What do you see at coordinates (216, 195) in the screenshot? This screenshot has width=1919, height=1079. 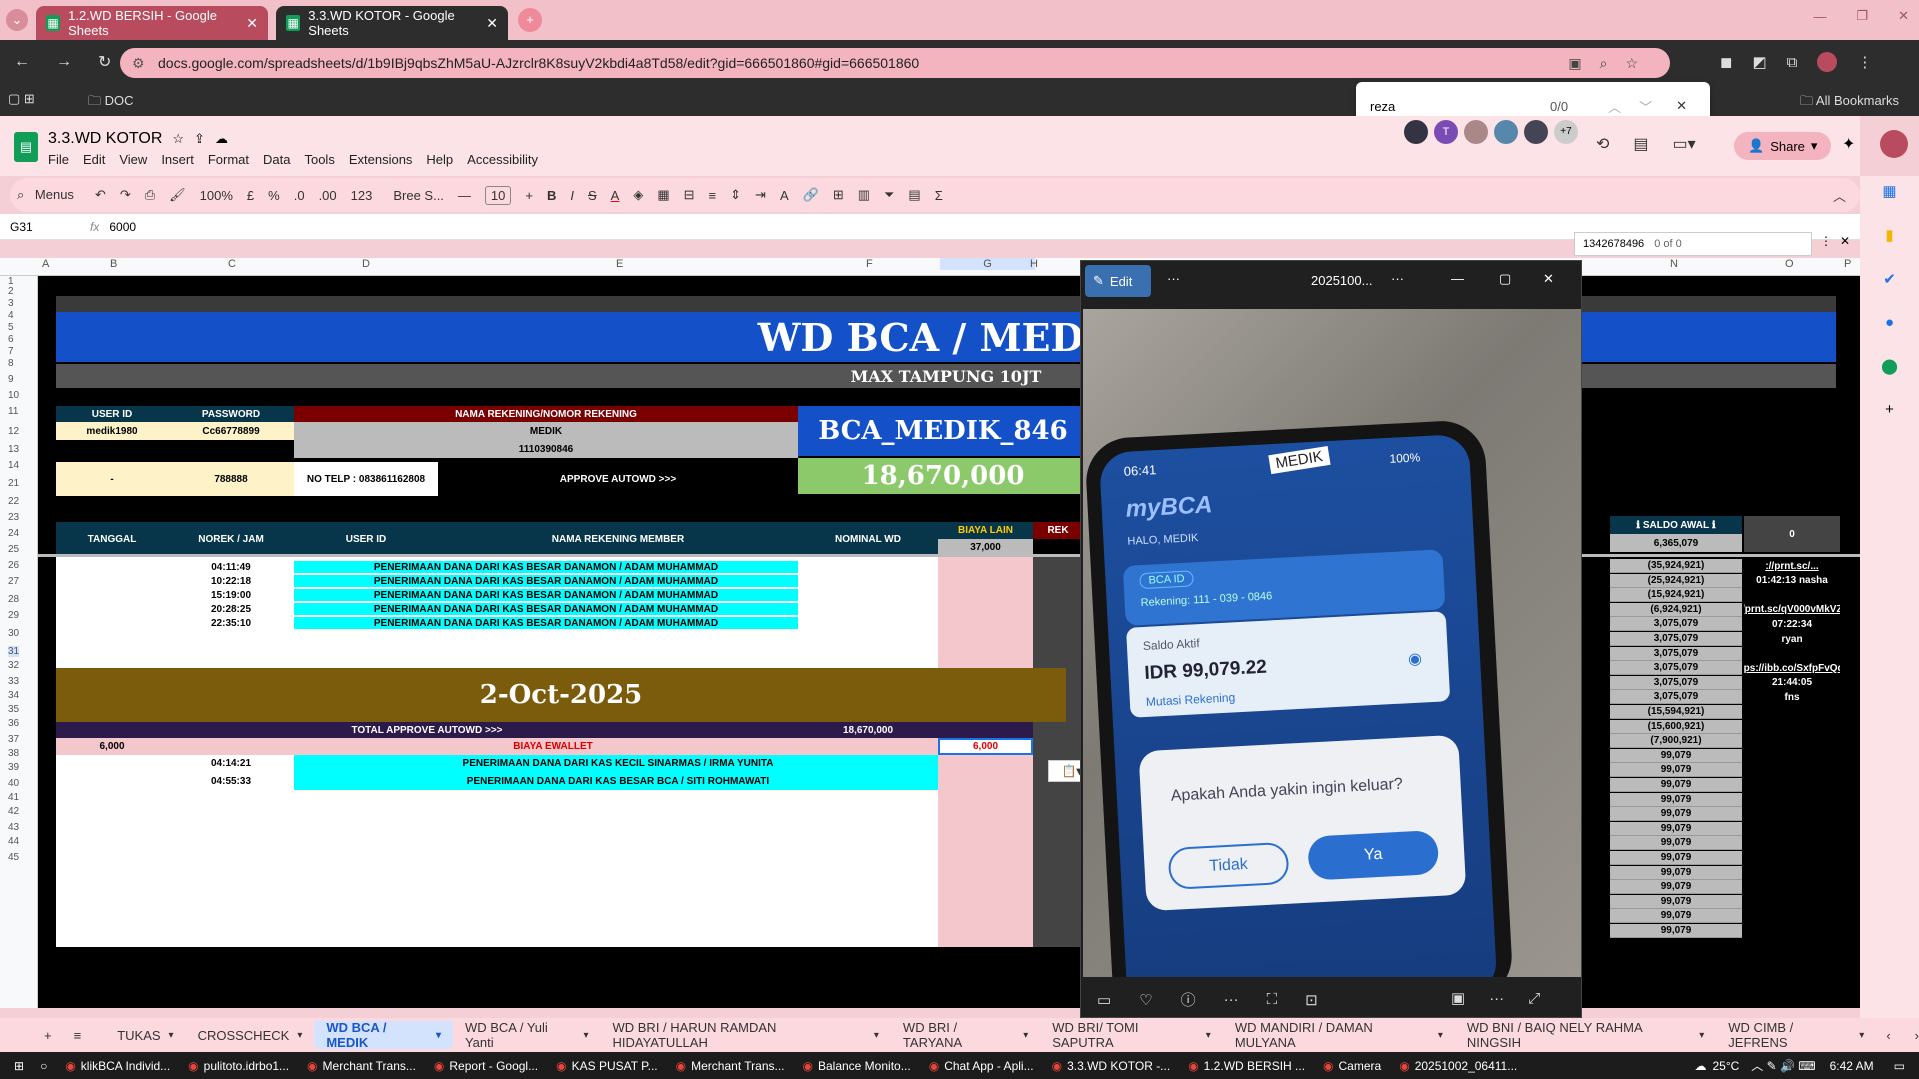 I see `zoom-select: 100%` at bounding box center [216, 195].